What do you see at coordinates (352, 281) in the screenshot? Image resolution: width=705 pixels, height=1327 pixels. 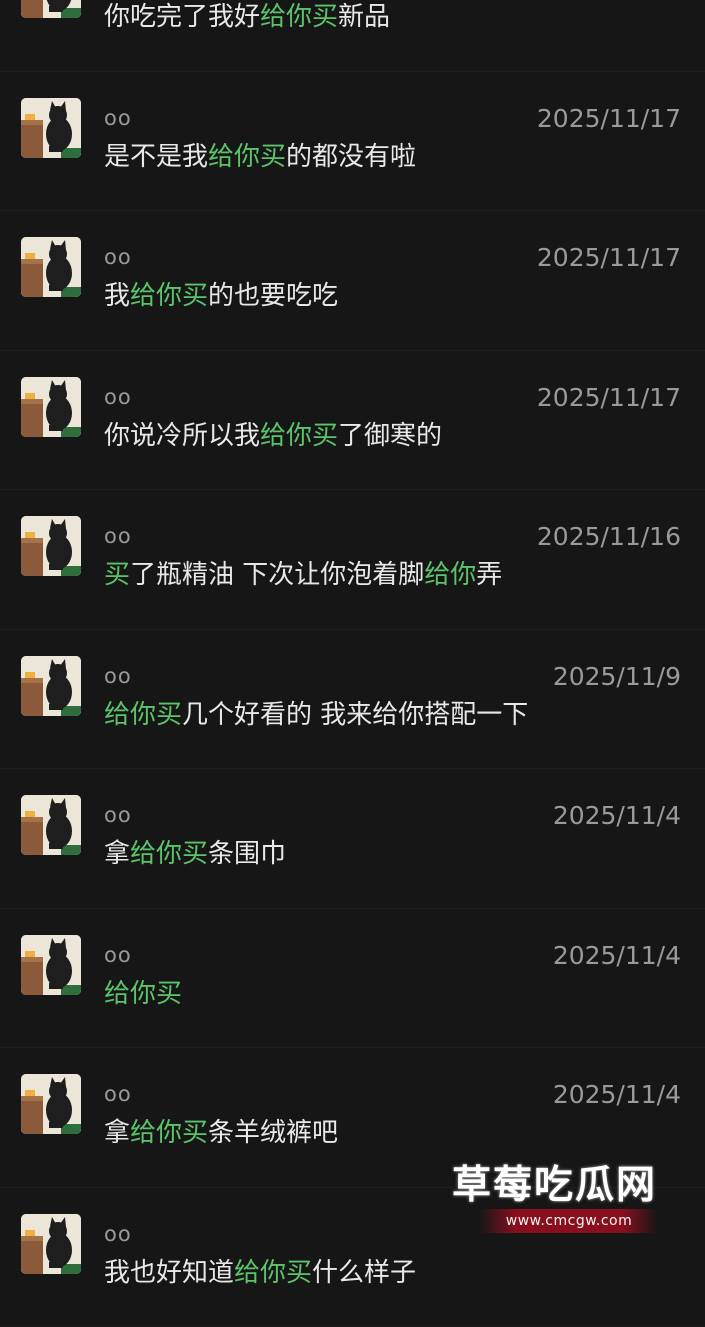 I see `message-item: oo 2025/11/17 我给你买的也要吃吃` at bounding box center [352, 281].